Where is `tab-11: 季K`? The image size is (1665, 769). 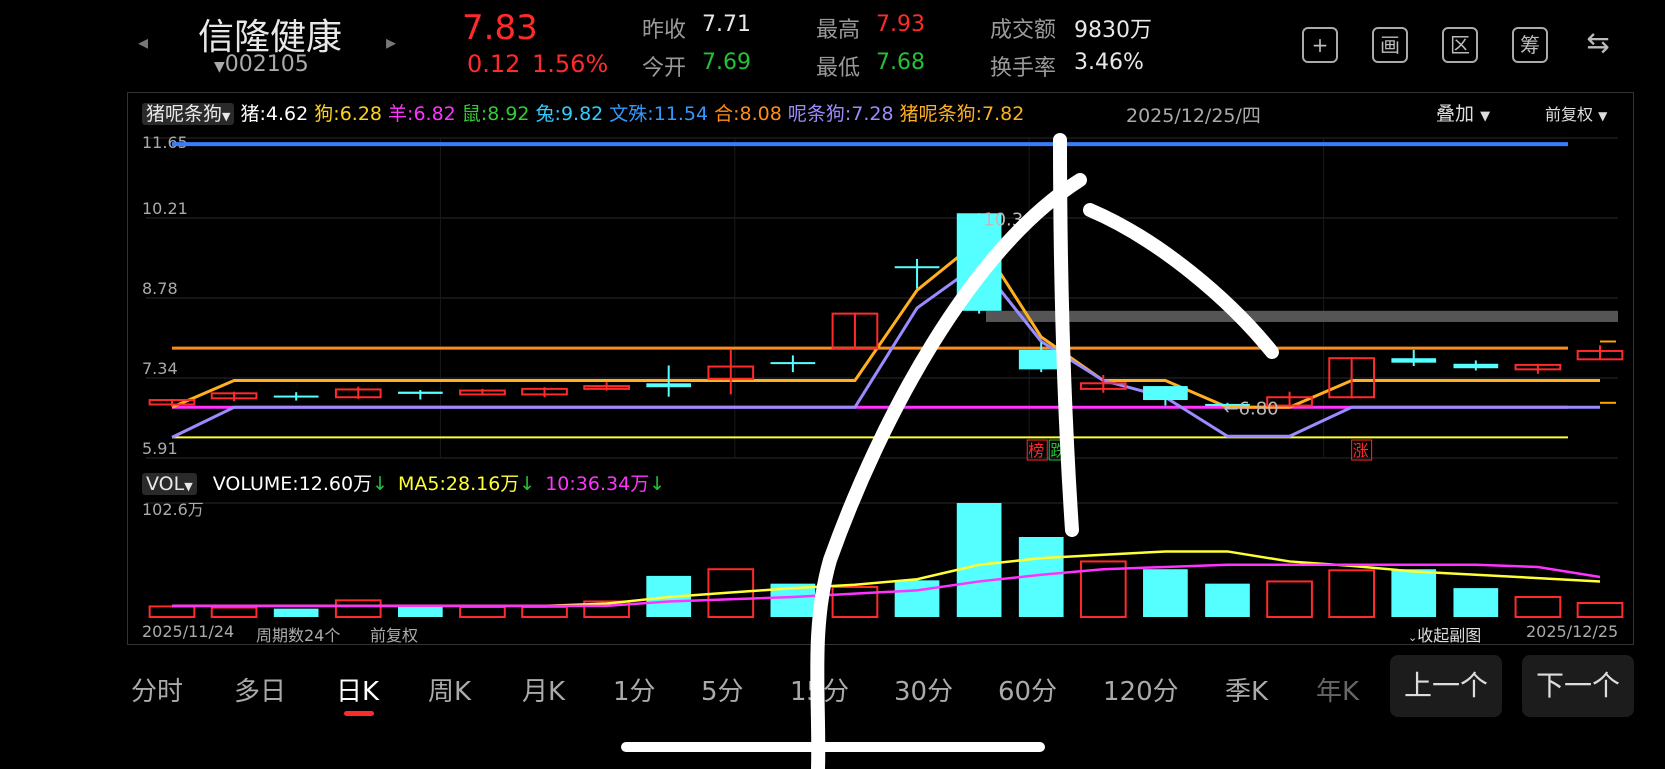 tab-11: 季K is located at coordinates (1246, 689).